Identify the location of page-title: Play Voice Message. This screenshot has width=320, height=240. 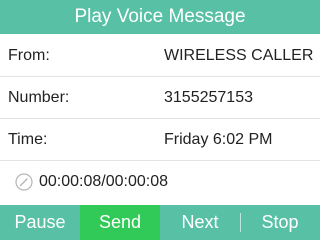
(160, 17).